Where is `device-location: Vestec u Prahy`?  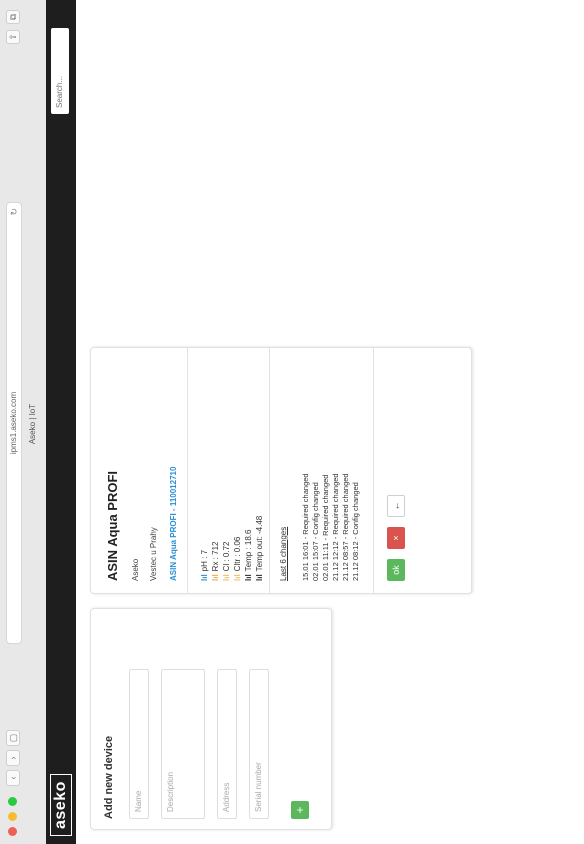
device-location: Vestec u Prahy is located at coordinates (153, 554).